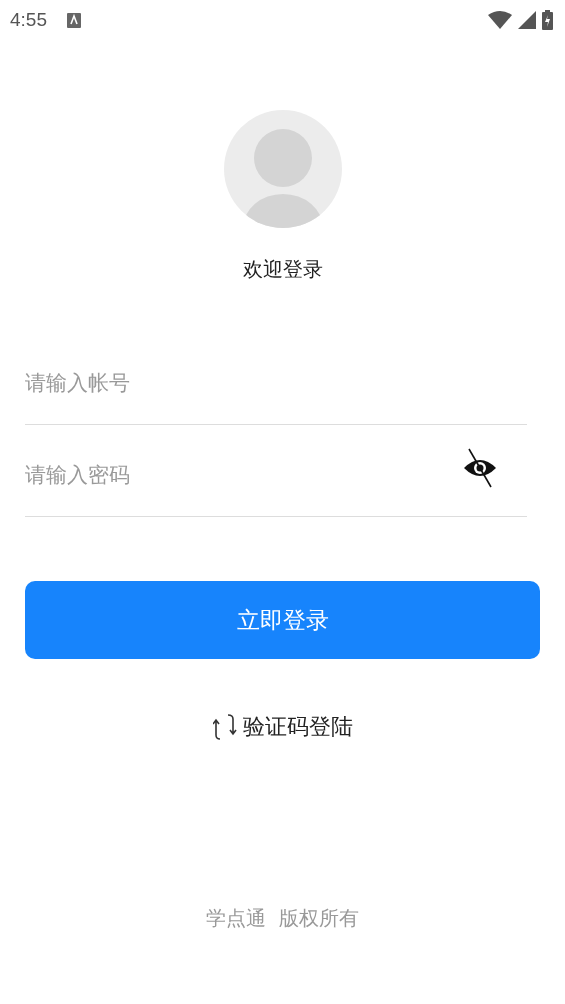  What do you see at coordinates (282, 620) in the screenshot?
I see `login-button: 立即登录` at bounding box center [282, 620].